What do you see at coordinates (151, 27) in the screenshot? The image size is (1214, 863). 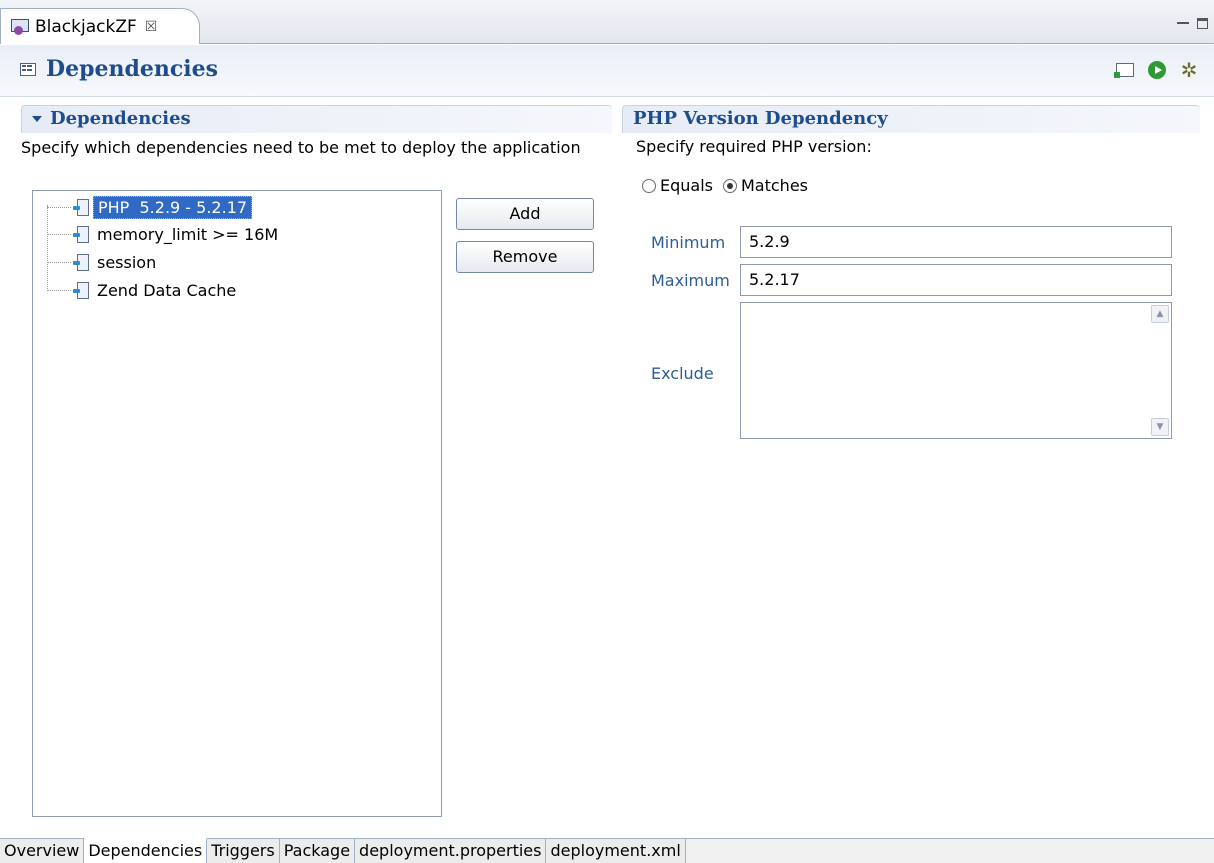 I see `close-icon: ☒` at bounding box center [151, 27].